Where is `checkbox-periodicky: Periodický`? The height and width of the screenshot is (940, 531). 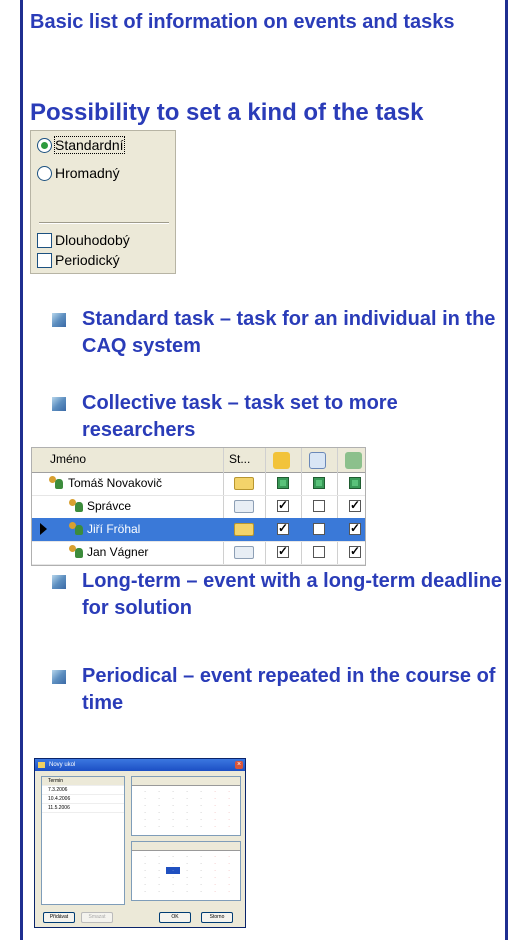
checkbox-periodicky: Periodický is located at coordinates (78, 260).